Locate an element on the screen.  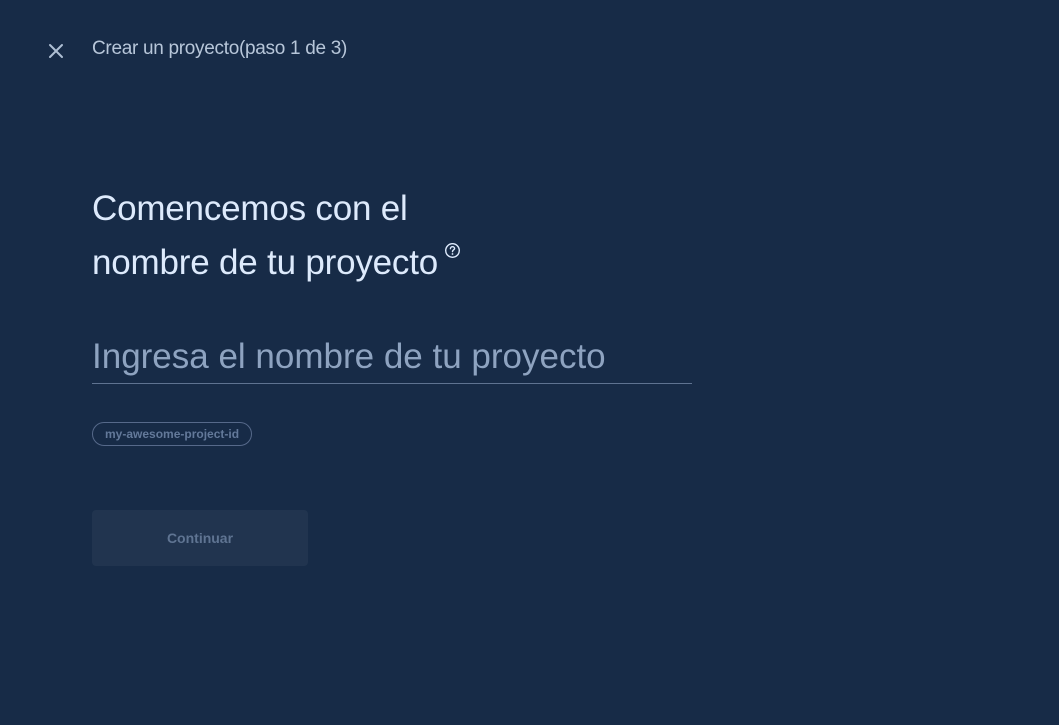
project-name-input is located at coordinates (392, 357).